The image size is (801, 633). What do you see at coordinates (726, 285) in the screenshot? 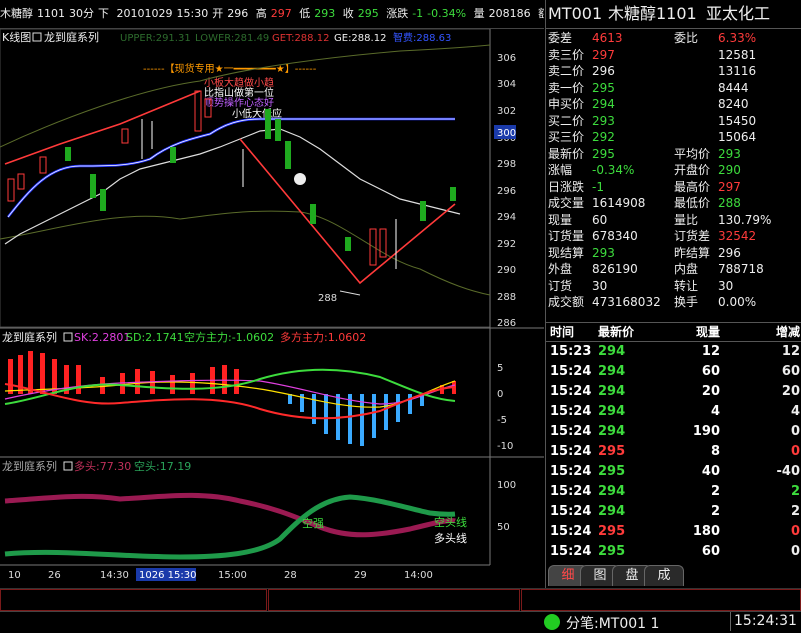
I see `quote-value-2: 30` at bounding box center [726, 285].